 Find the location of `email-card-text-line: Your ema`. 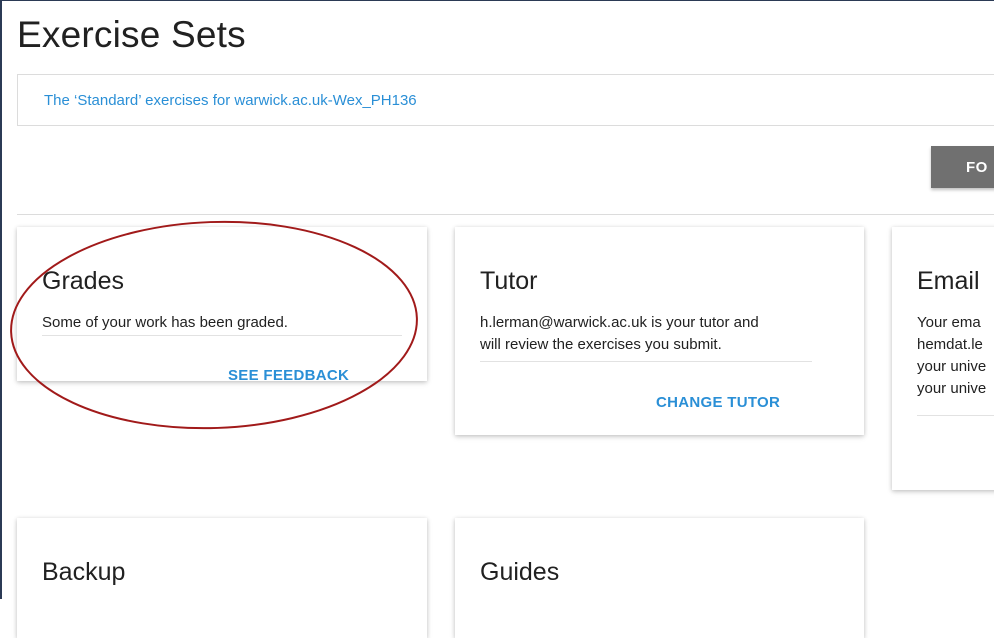

email-card-text-line: Your ema is located at coordinates (949, 322).